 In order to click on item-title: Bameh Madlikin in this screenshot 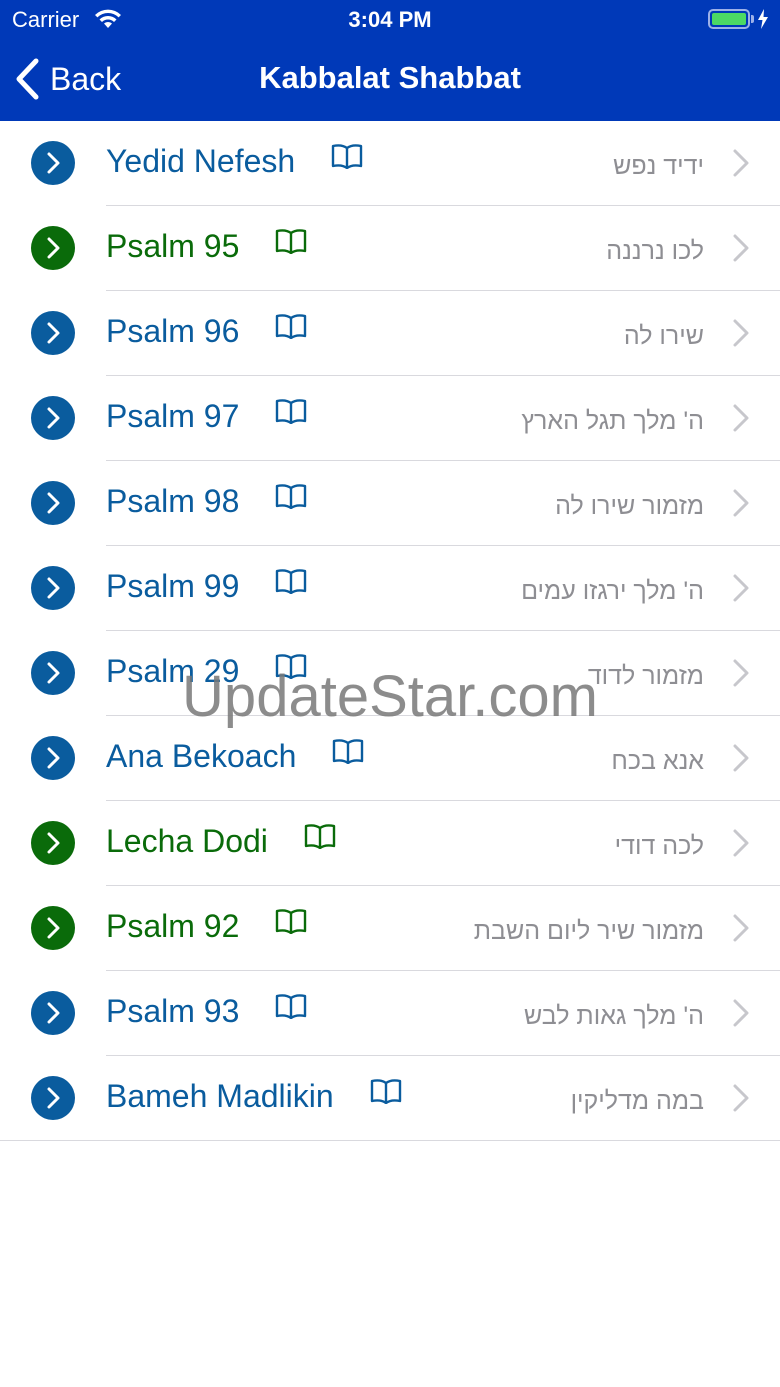, I will do `click(220, 1096)`.